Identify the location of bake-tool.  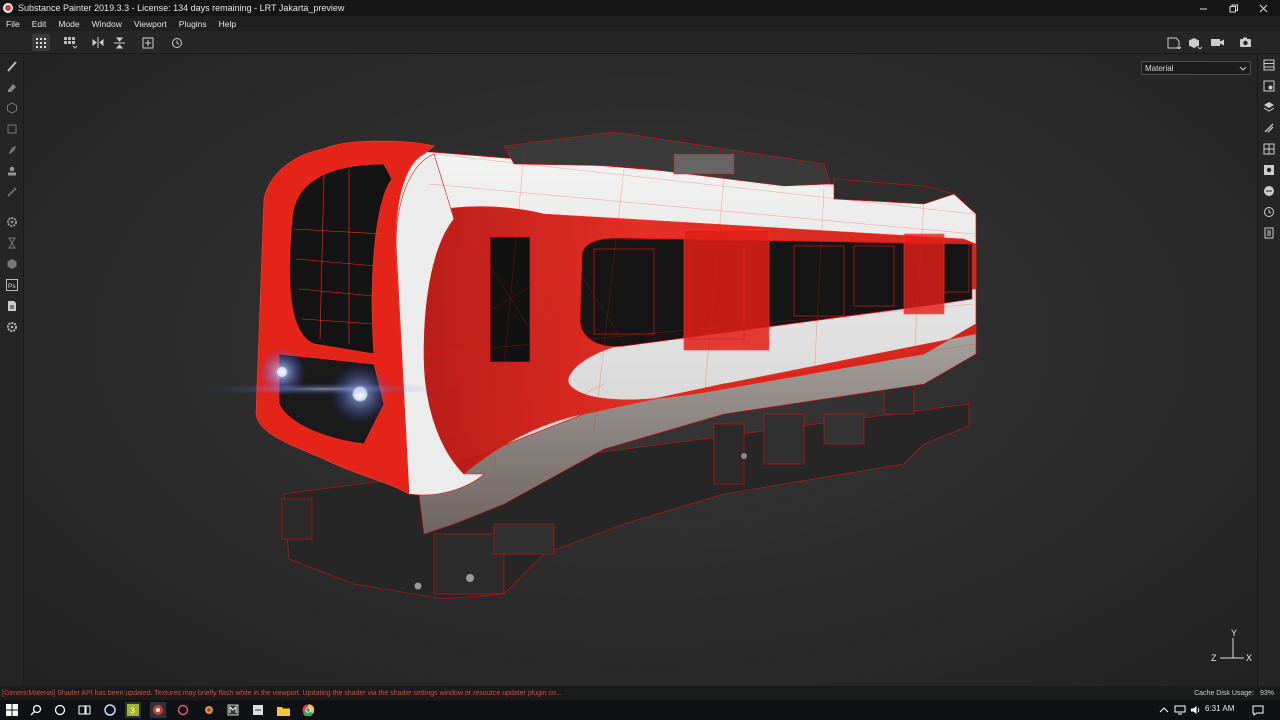
(12, 243).